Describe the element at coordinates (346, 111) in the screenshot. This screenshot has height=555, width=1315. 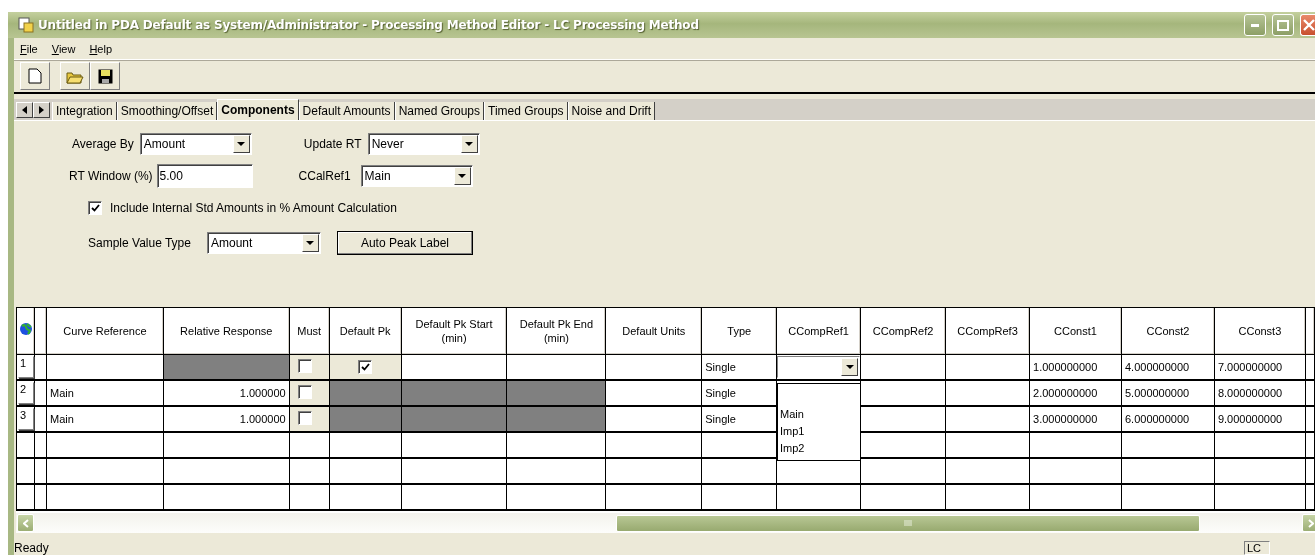
I see `tab: Default Amounts` at that location.